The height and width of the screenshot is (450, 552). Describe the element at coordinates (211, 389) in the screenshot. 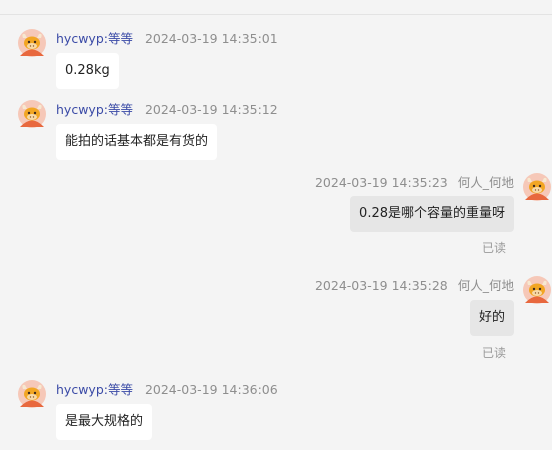

I see `message-timestamp: 2024-03-19 14:36:06` at that location.